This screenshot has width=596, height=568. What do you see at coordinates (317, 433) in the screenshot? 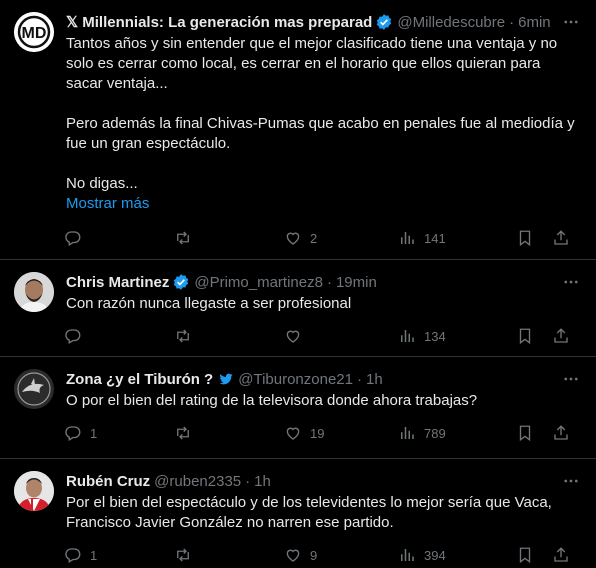
I see `like-count: 19` at bounding box center [317, 433].